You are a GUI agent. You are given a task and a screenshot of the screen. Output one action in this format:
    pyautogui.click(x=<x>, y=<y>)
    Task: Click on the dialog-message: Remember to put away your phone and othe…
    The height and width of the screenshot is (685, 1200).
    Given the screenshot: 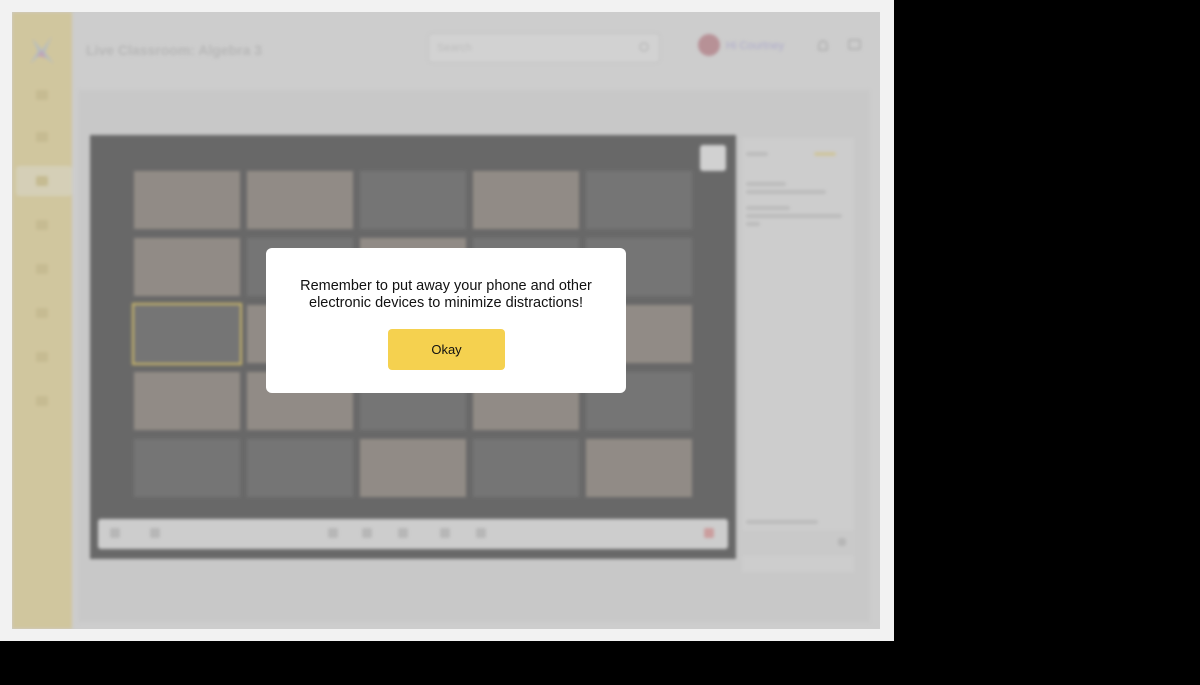 What is the action you would take?
    pyautogui.click(x=446, y=294)
    